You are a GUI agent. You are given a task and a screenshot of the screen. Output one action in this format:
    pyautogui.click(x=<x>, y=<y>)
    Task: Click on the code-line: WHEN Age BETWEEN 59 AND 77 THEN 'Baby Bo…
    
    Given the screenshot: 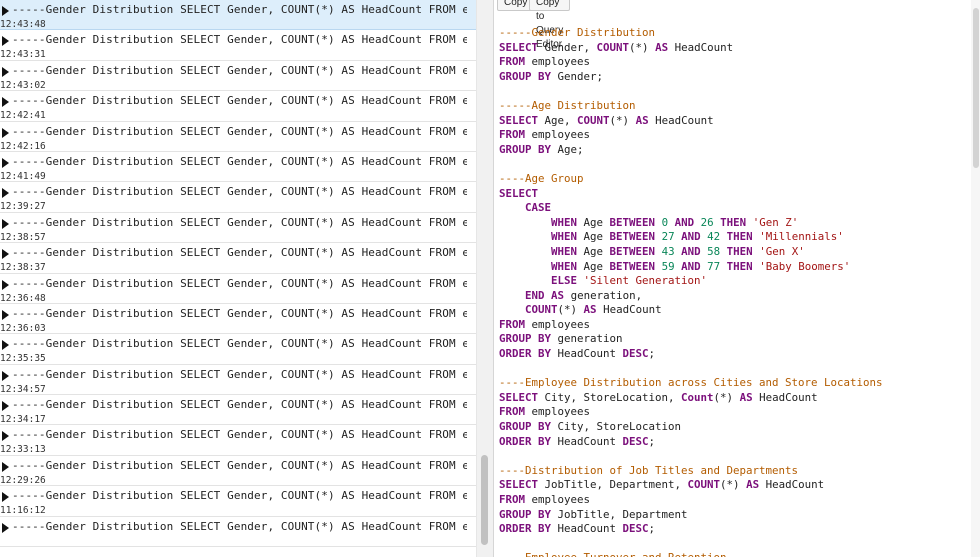 What is the action you would take?
    pyautogui.click(x=691, y=267)
    